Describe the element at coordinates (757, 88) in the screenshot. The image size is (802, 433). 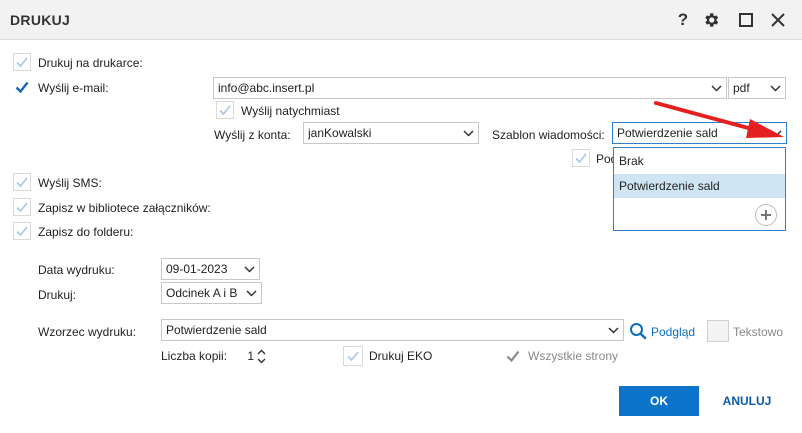
I see `email-format-select: pdf` at that location.